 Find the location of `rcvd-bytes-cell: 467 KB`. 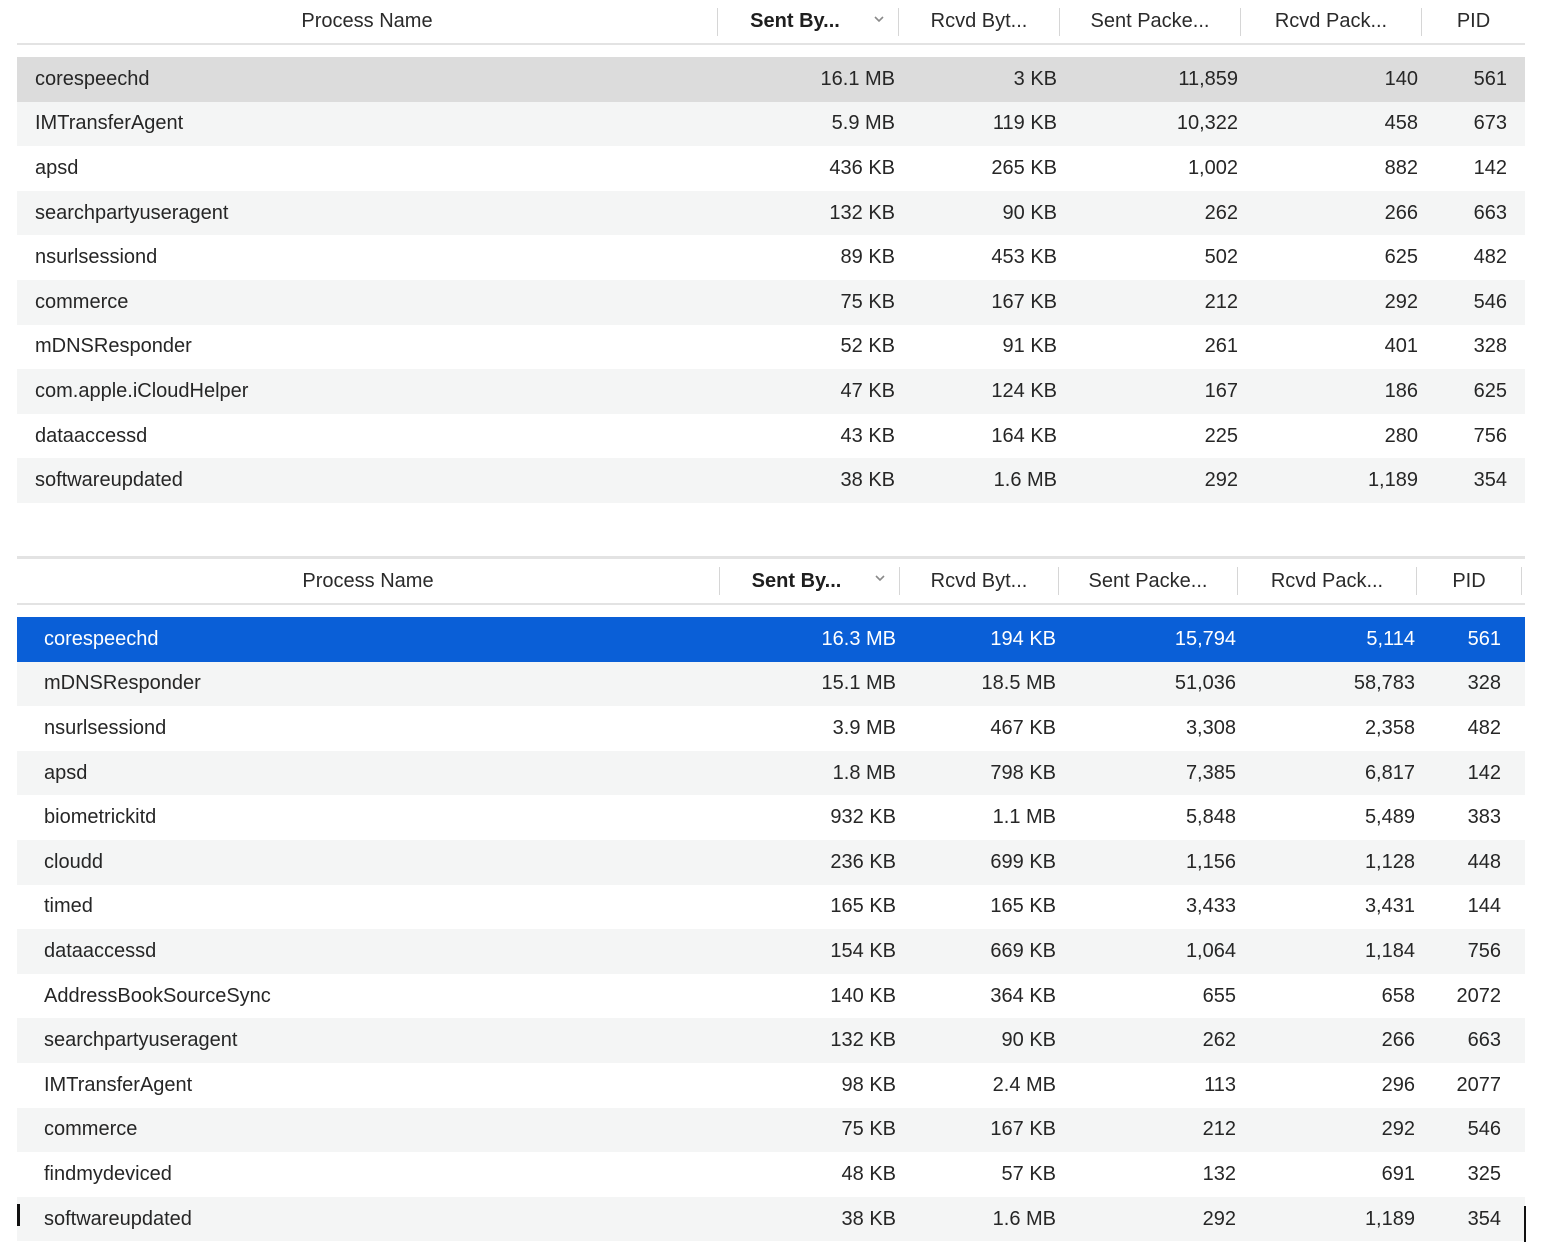

rcvd-bytes-cell: 467 KB is located at coordinates (1023, 727).